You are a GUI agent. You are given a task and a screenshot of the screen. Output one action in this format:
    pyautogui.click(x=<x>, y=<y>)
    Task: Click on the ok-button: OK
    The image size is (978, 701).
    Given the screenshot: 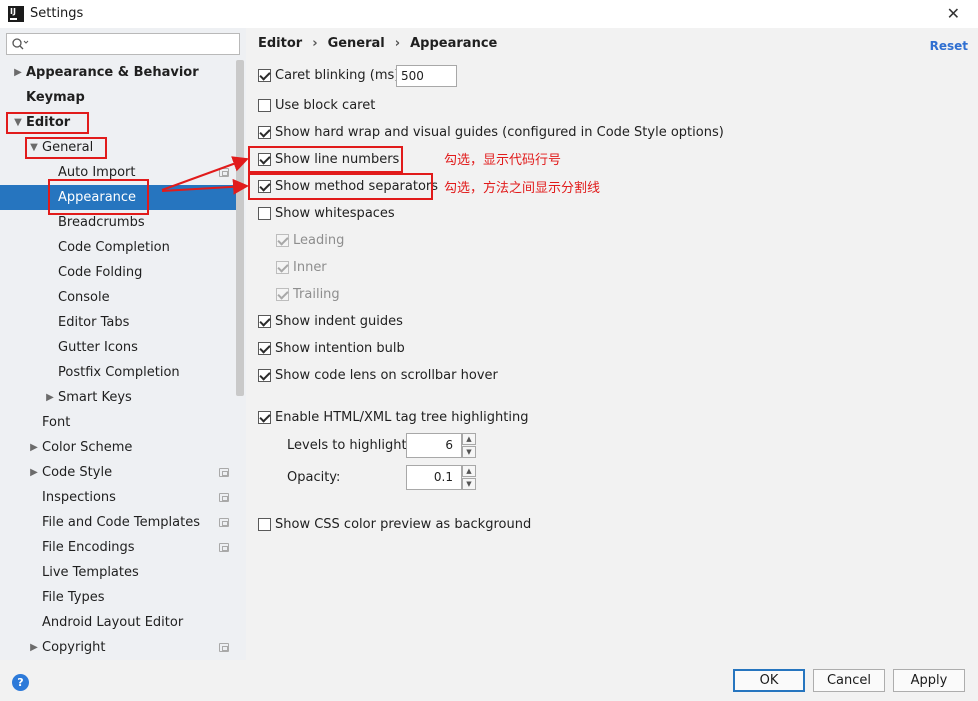 What is the action you would take?
    pyautogui.click(x=769, y=680)
    